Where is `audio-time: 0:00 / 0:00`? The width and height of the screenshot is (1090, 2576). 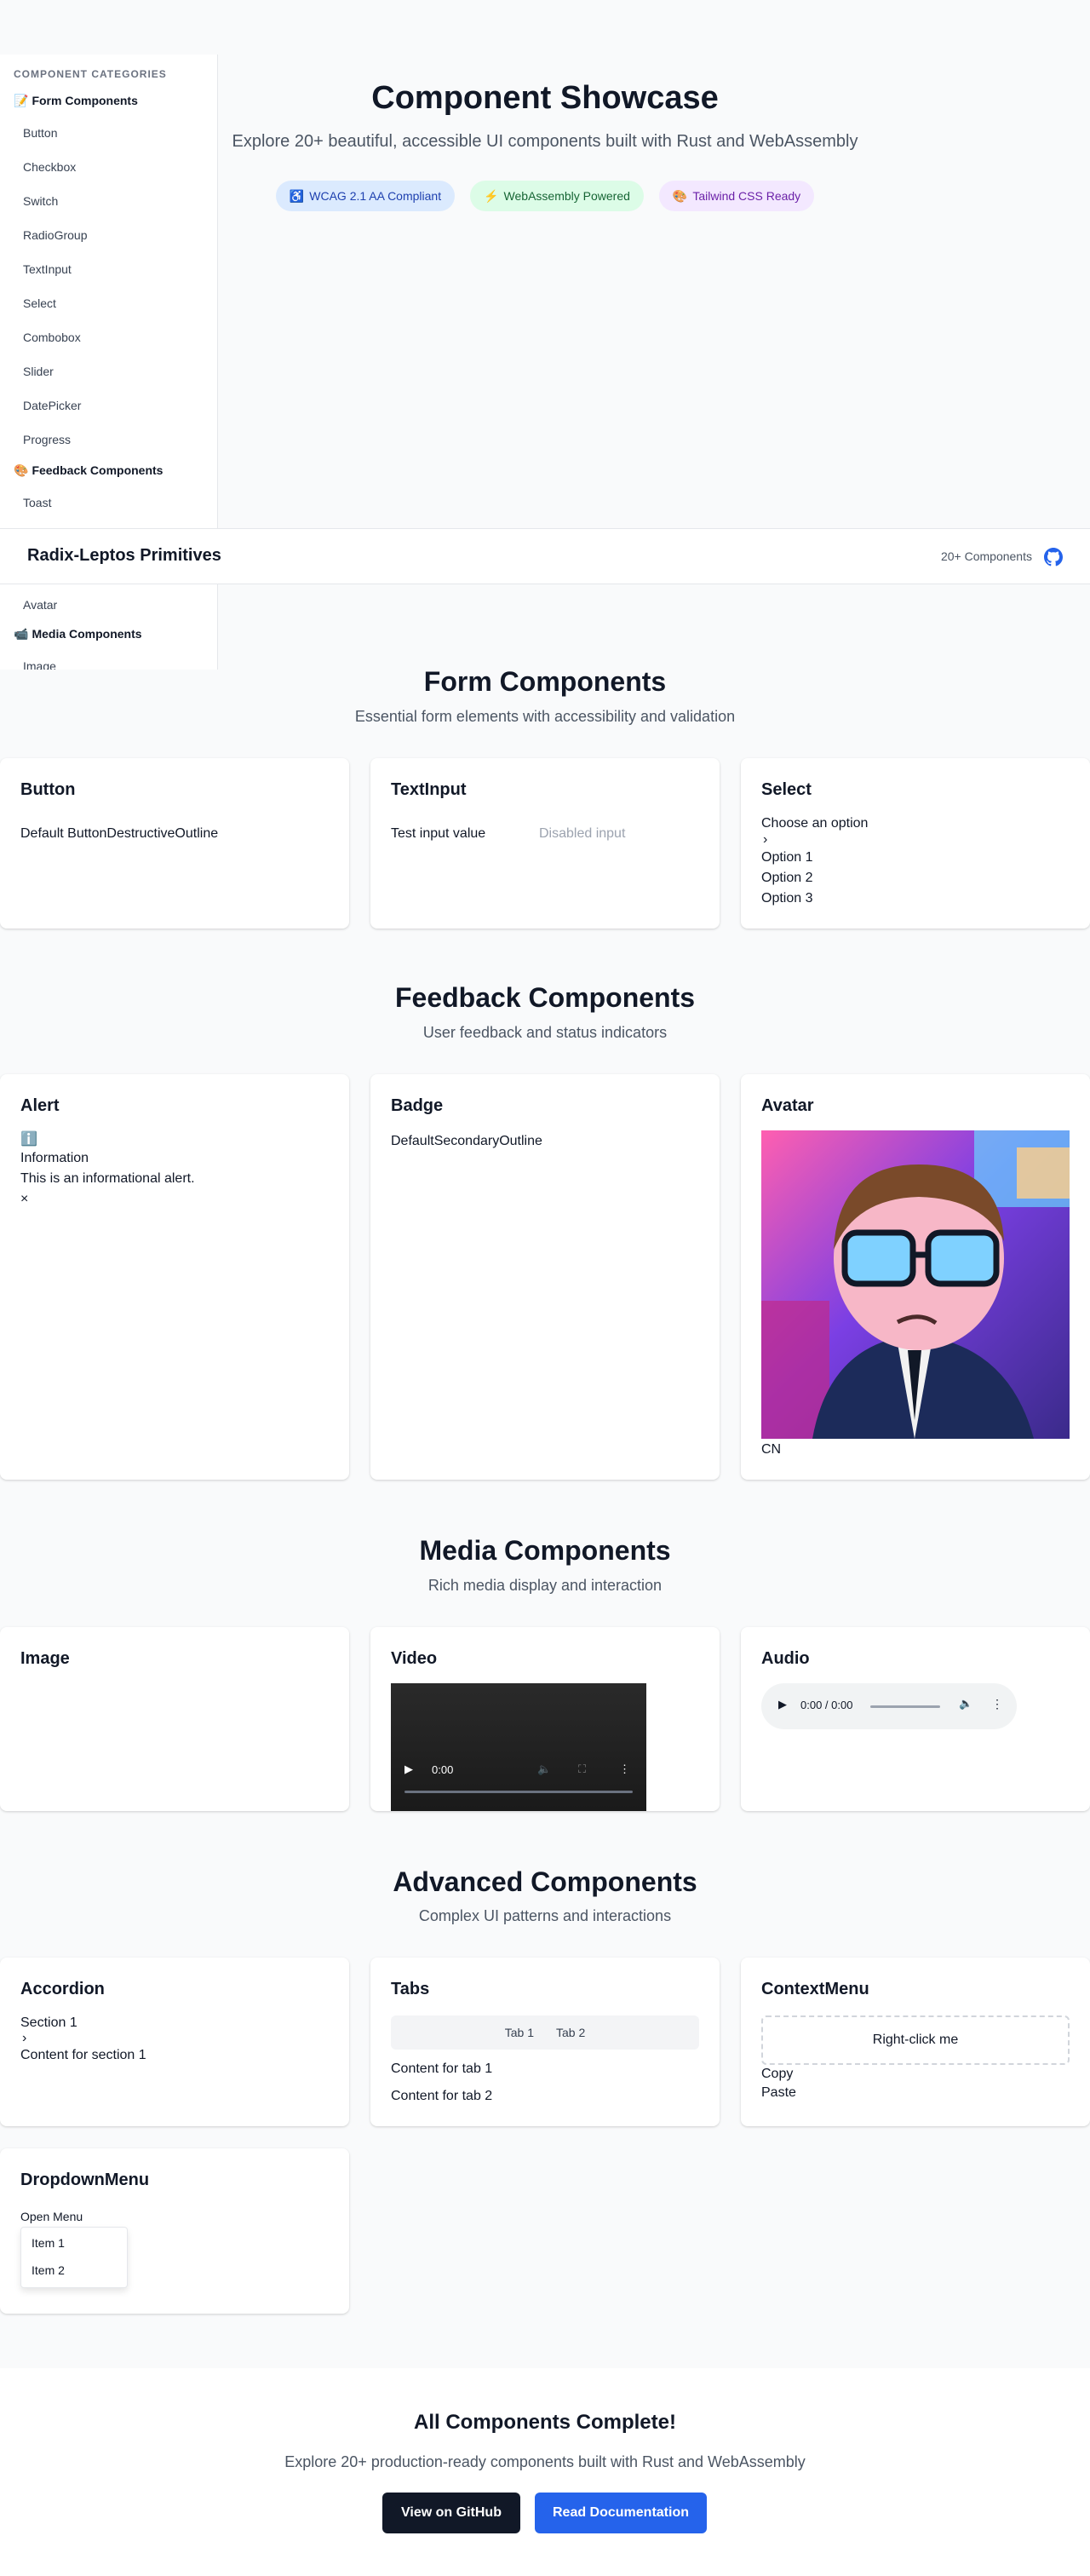 audio-time: 0:00 / 0:00 is located at coordinates (826, 1705).